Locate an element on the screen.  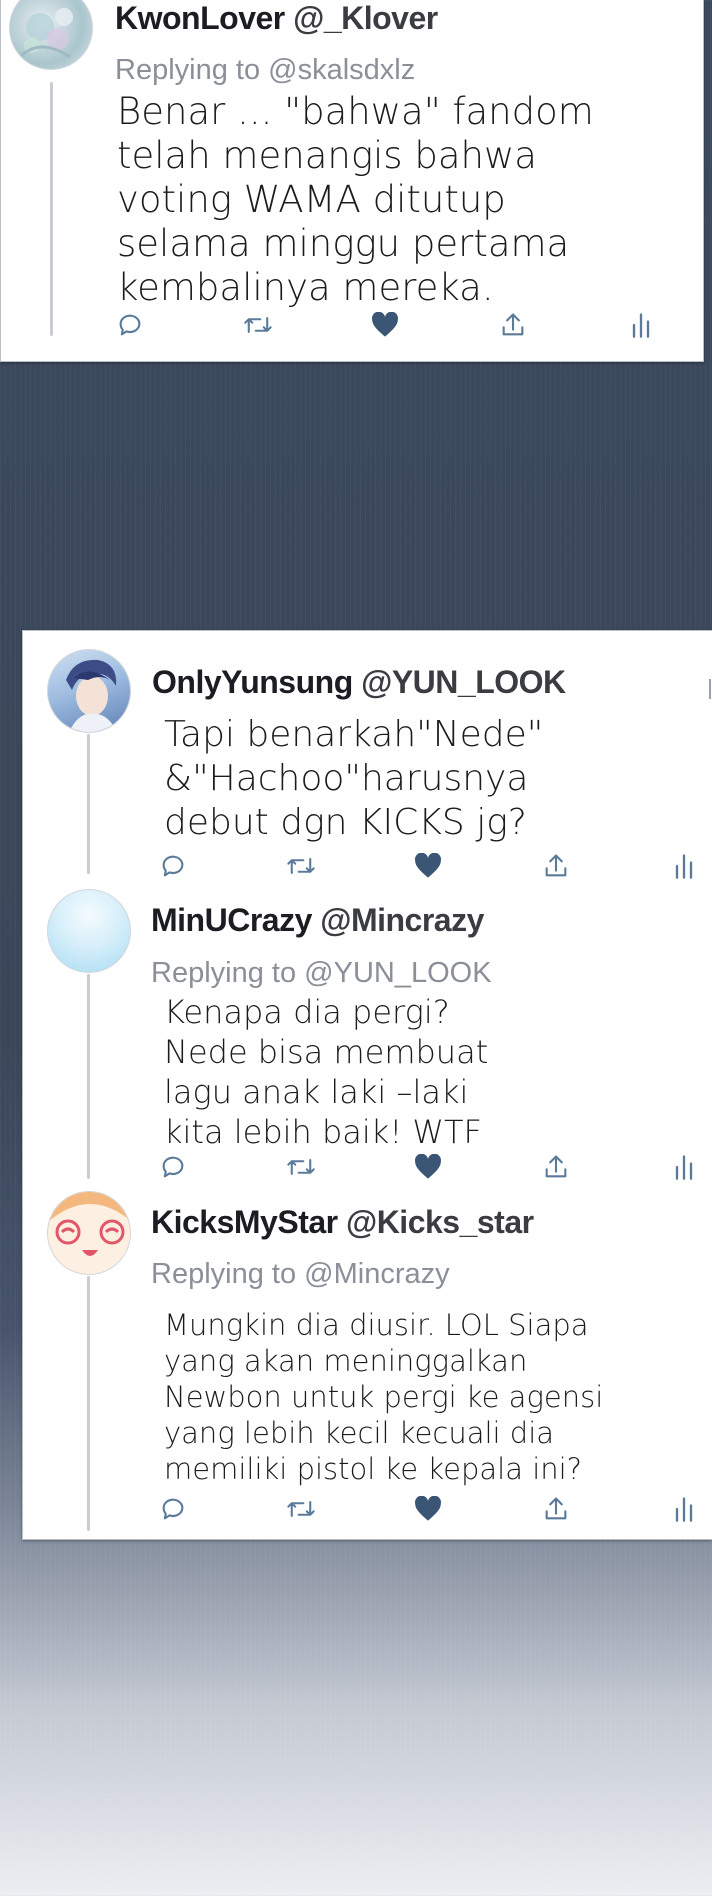
display-name: MinUCrazy @Mincrazy is located at coordinates (317, 920).